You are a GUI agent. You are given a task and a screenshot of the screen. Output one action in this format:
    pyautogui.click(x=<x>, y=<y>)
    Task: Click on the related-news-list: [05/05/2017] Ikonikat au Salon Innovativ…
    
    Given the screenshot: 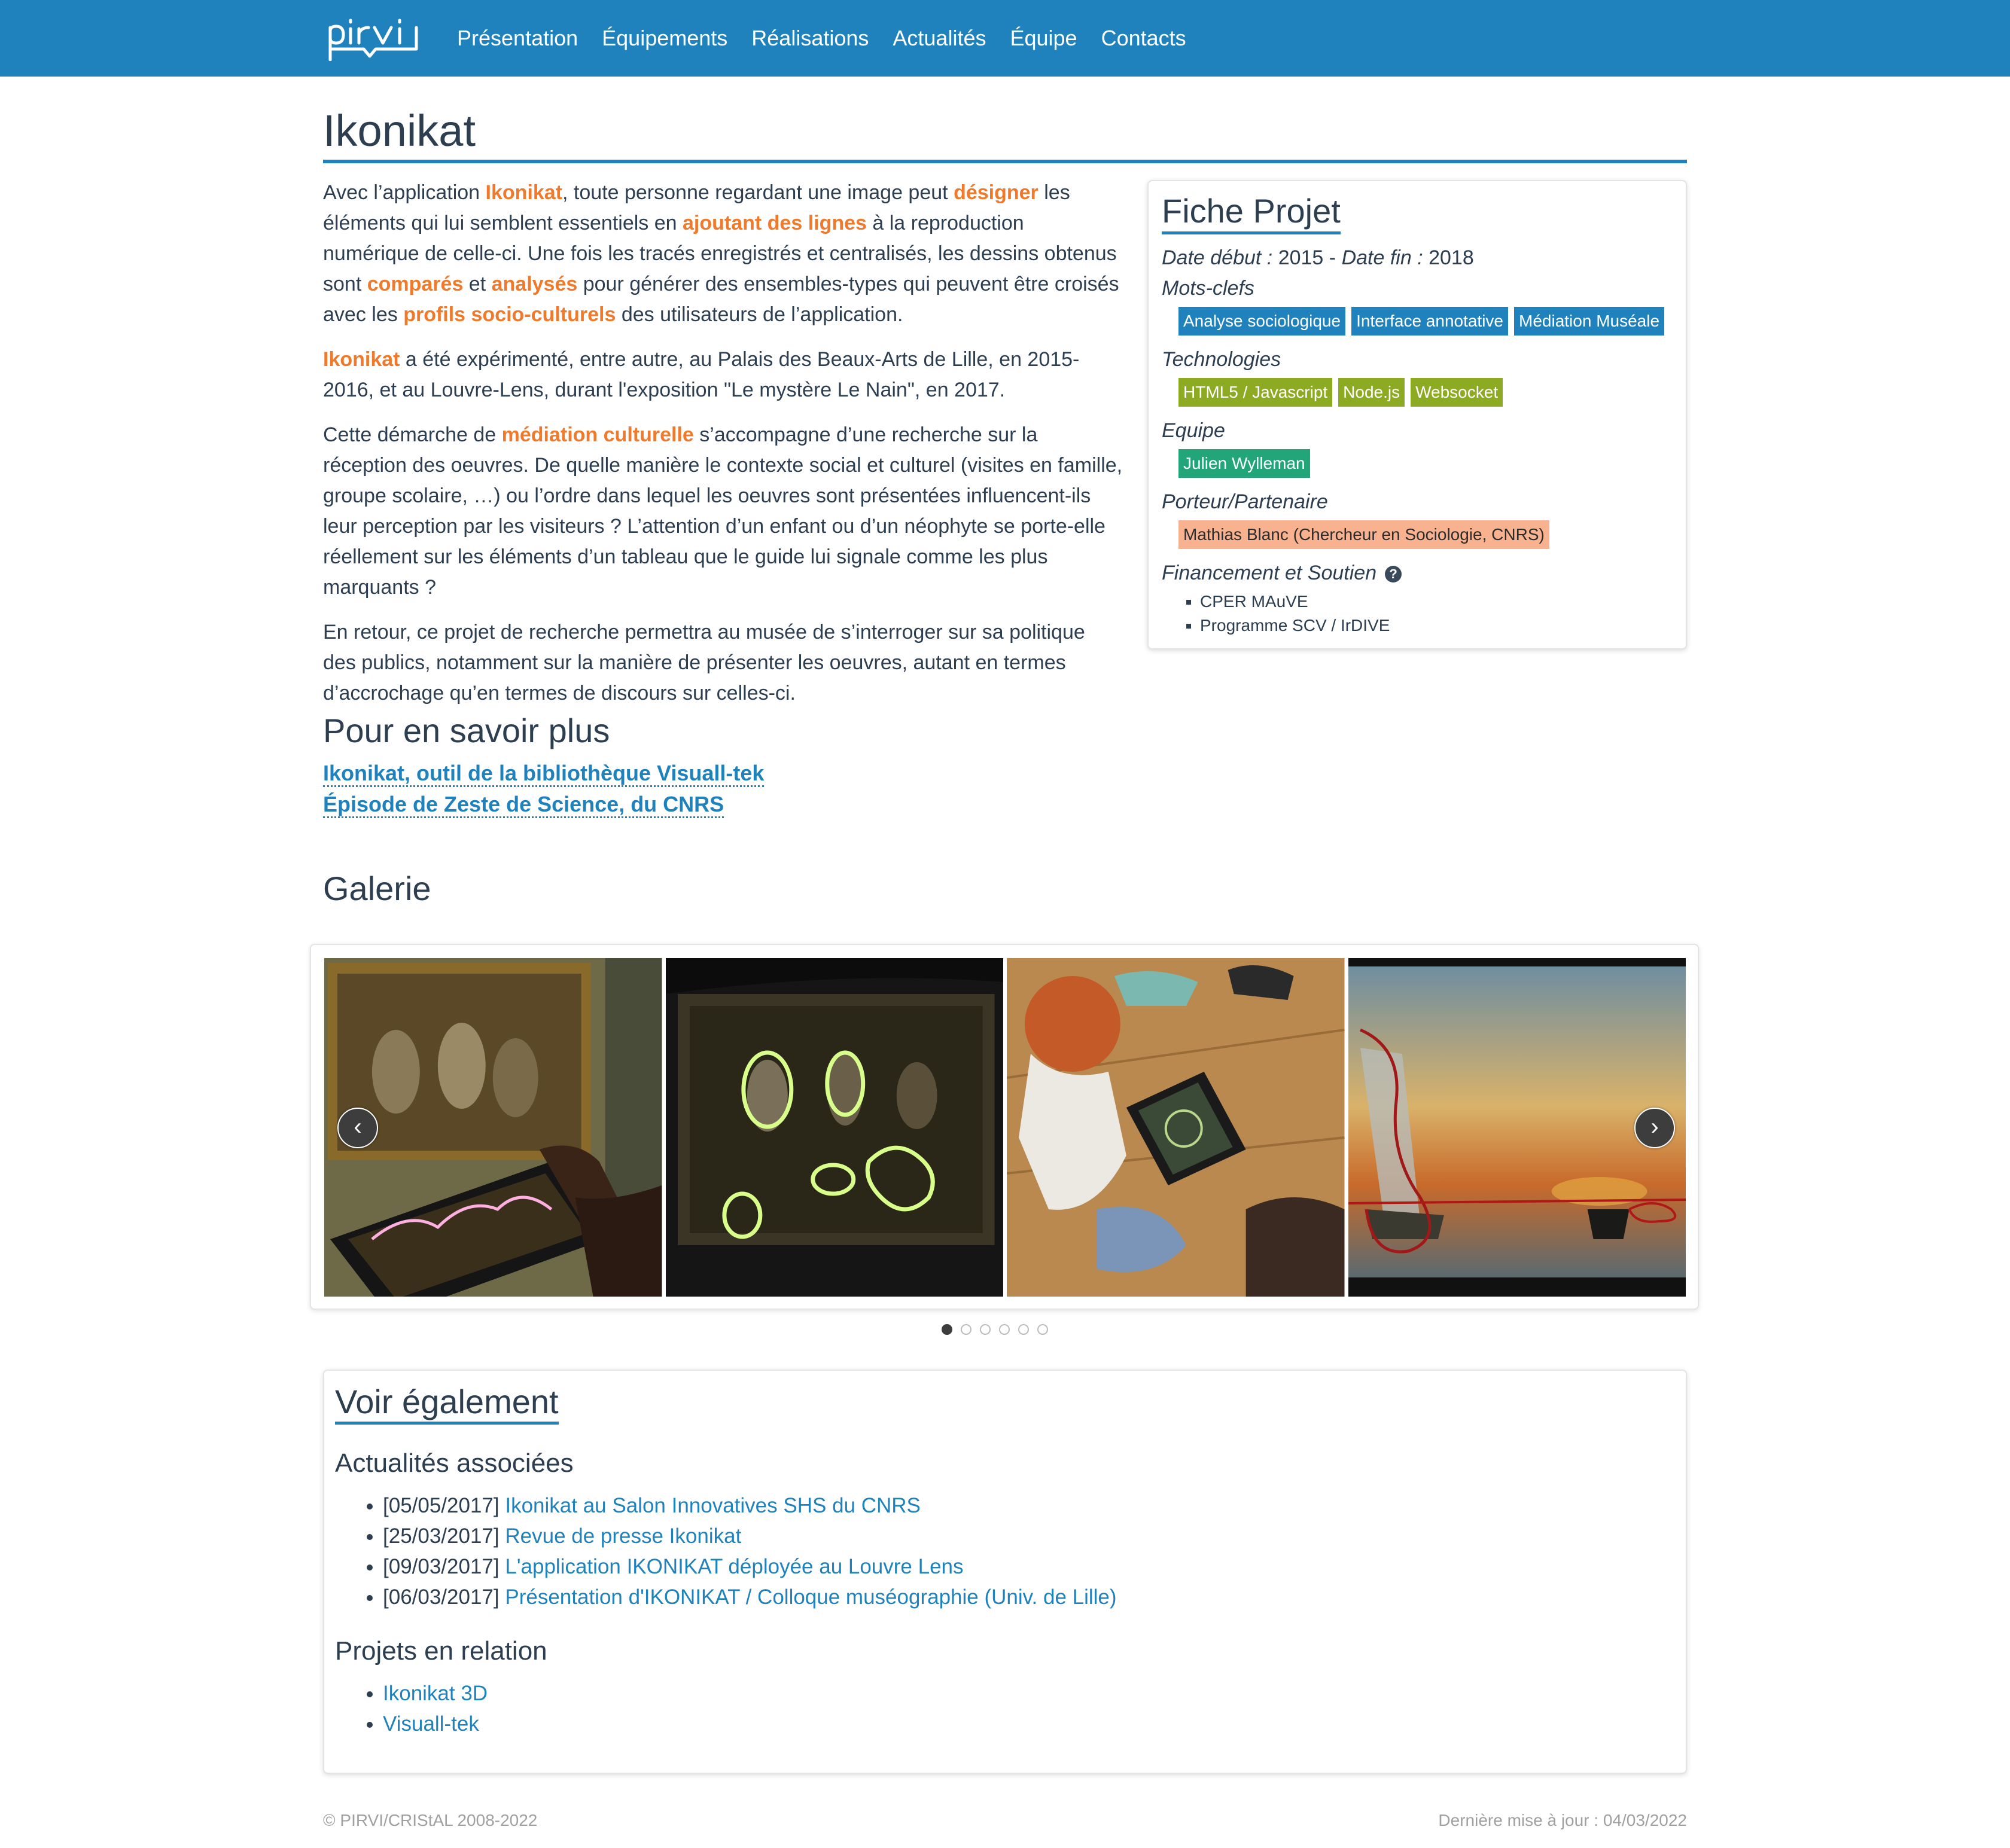 What is the action you would take?
    pyautogui.click(x=1005, y=1551)
    